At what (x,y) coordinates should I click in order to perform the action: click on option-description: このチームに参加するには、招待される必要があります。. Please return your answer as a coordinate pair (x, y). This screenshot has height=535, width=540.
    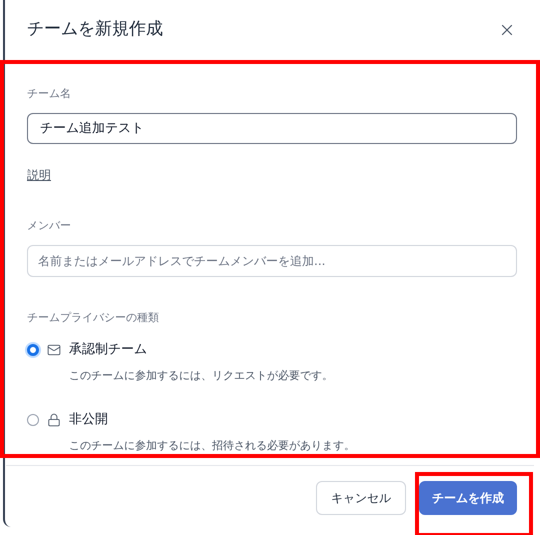
    Looking at the image, I should click on (212, 446).